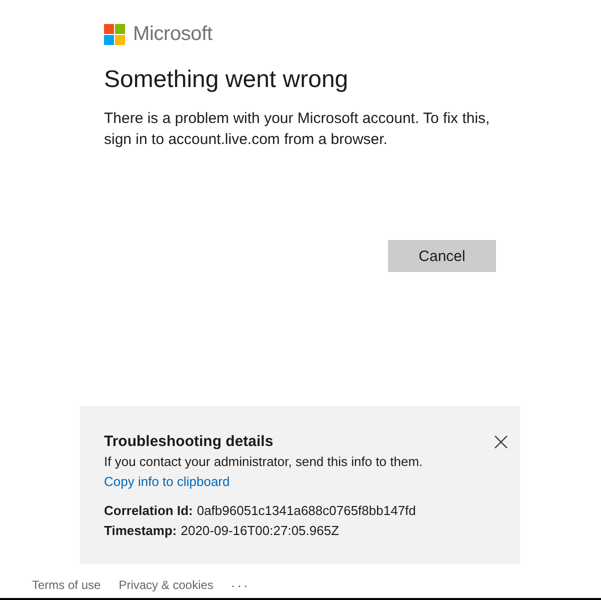  What do you see at coordinates (306, 511) in the screenshot?
I see `detail-value: 0afb96051c1341a688c0765f8bb147fd` at bounding box center [306, 511].